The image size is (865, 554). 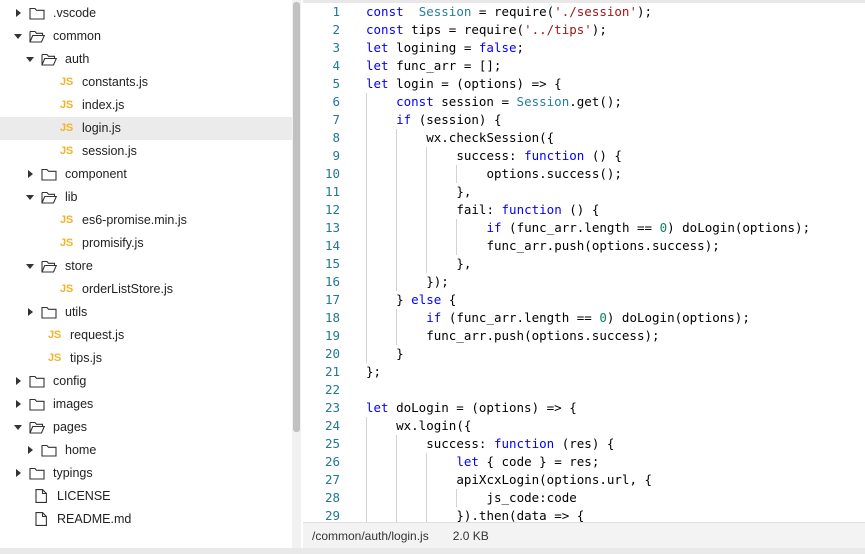 What do you see at coordinates (146, 381) in the screenshot?
I see `tree-item-config: config` at bounding box center [146, 381].